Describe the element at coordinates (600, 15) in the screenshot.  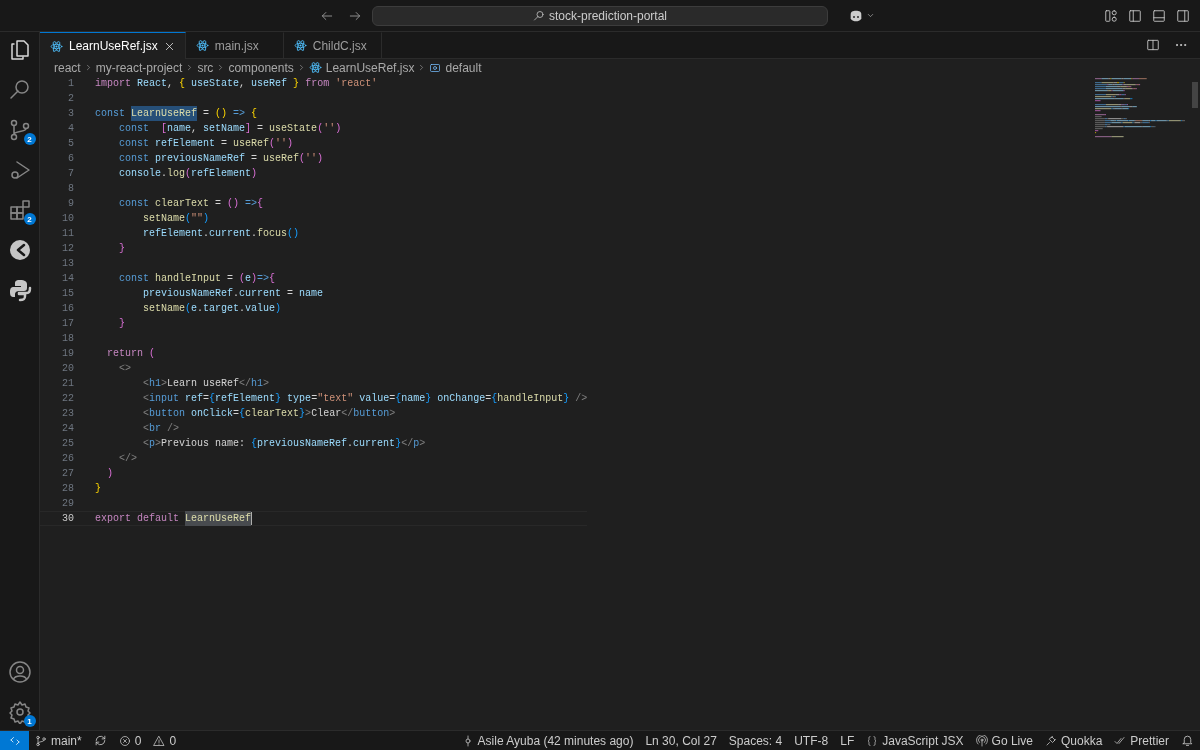
I see `command-center-search: stock-prediction-portal` at that location.